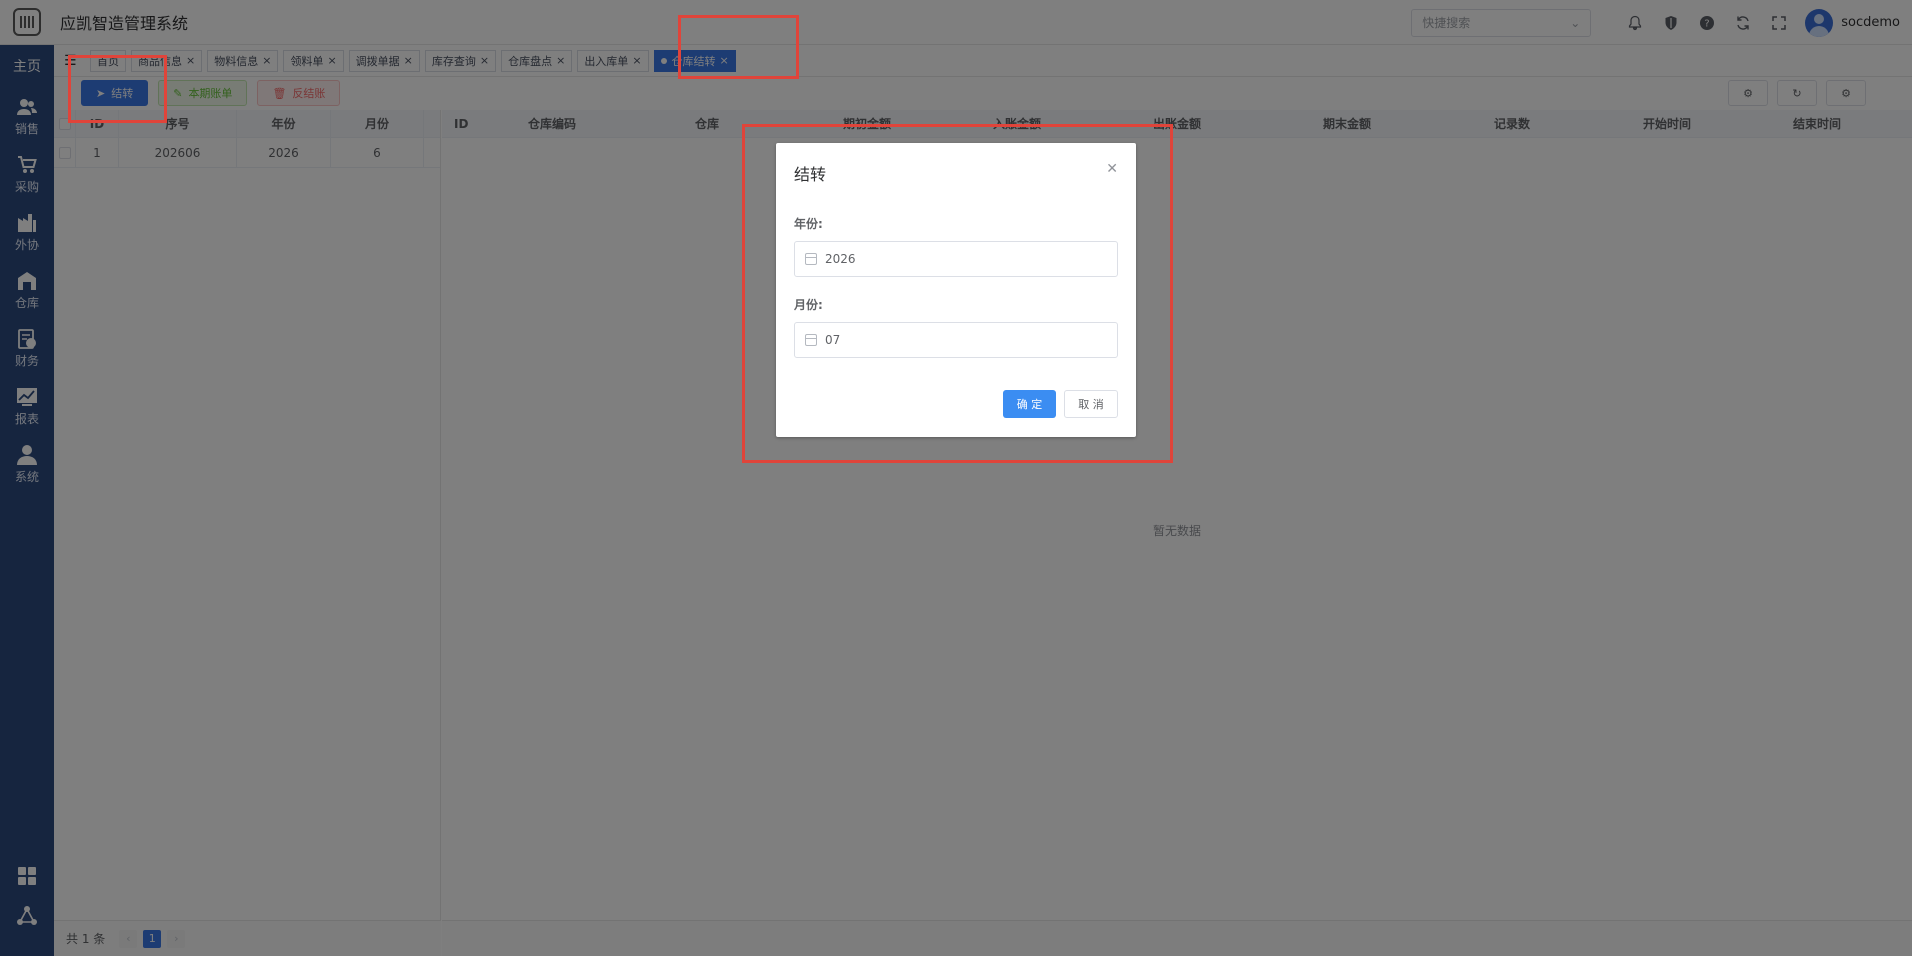 This screenshot has height=956, width=1912. Describe the element at coordinates (840, 259) in the screenshot. I see `year-value: 2026` at that location.